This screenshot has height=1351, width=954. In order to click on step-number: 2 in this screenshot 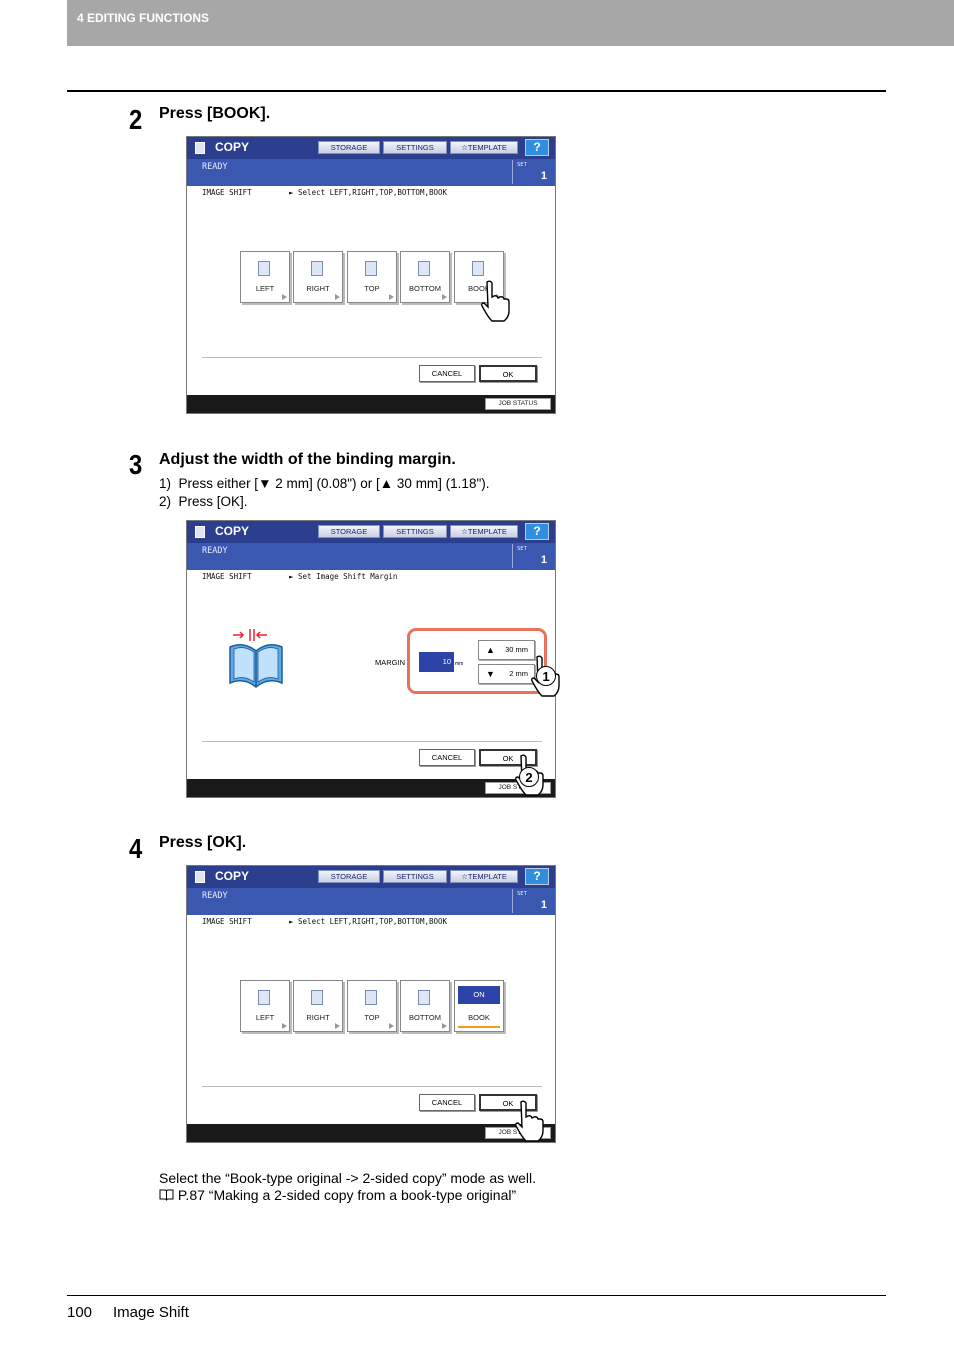, I will do `click(136, 119)`.